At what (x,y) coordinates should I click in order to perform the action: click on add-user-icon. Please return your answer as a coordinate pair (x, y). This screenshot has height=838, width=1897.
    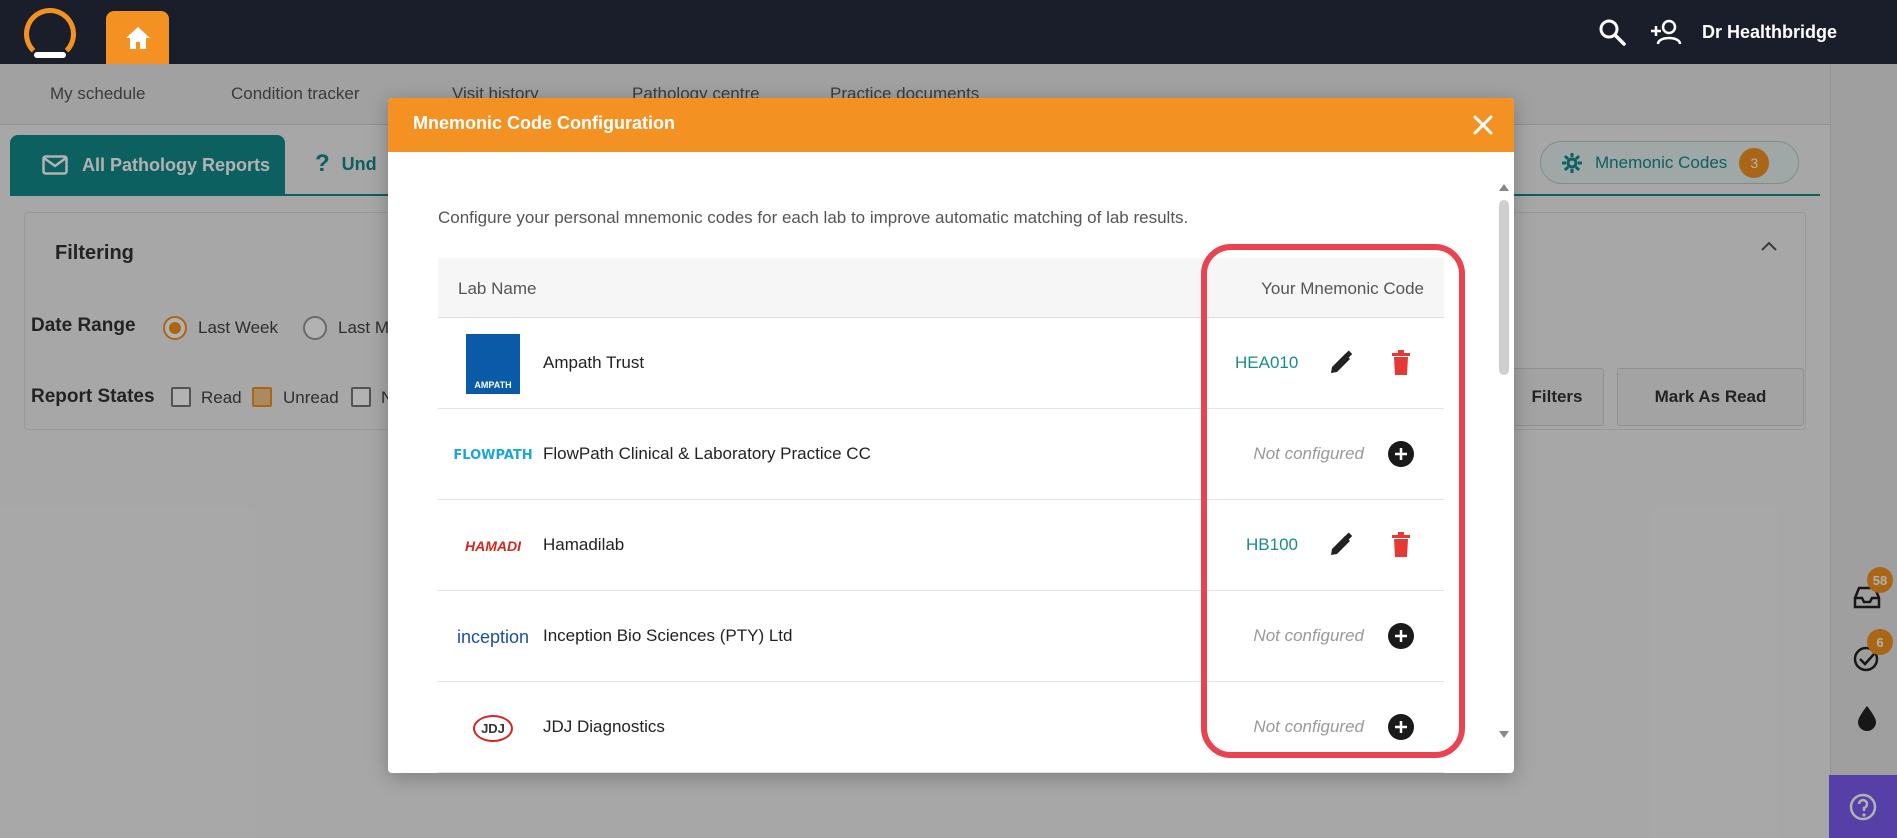
    Looking at the image, I should click on (1666, 32).